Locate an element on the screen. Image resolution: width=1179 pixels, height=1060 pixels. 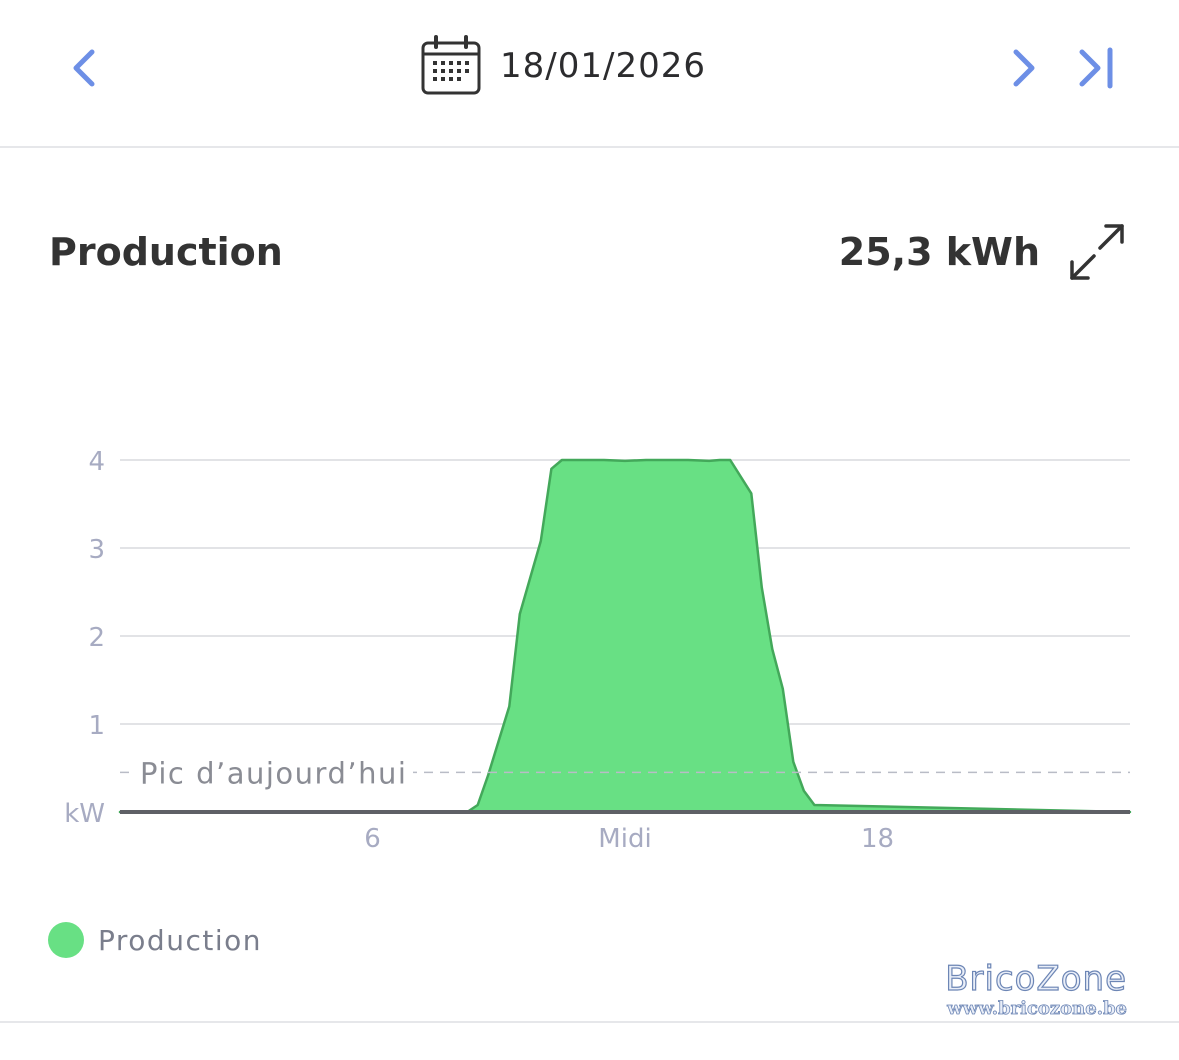
peak-reference-label: Pic d’aujourd’hui is located at coordinates (273, 773).